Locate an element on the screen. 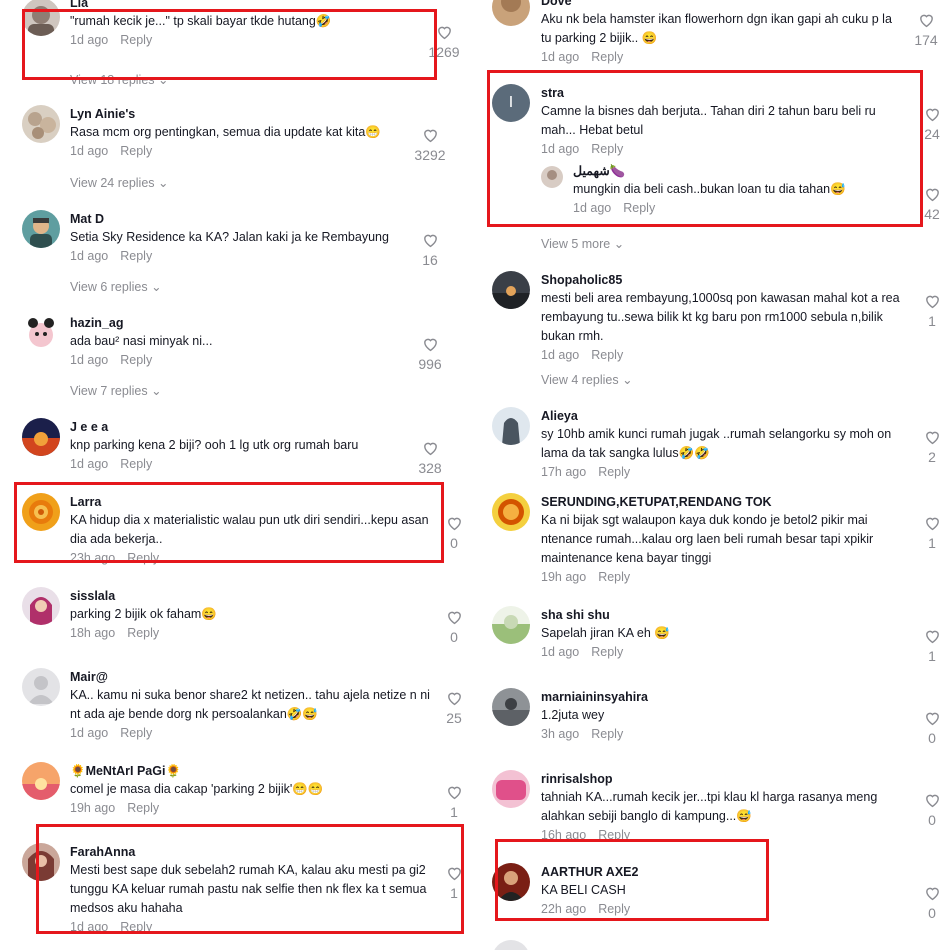  comment-username: Alieya is located at coordinates (721, 416).